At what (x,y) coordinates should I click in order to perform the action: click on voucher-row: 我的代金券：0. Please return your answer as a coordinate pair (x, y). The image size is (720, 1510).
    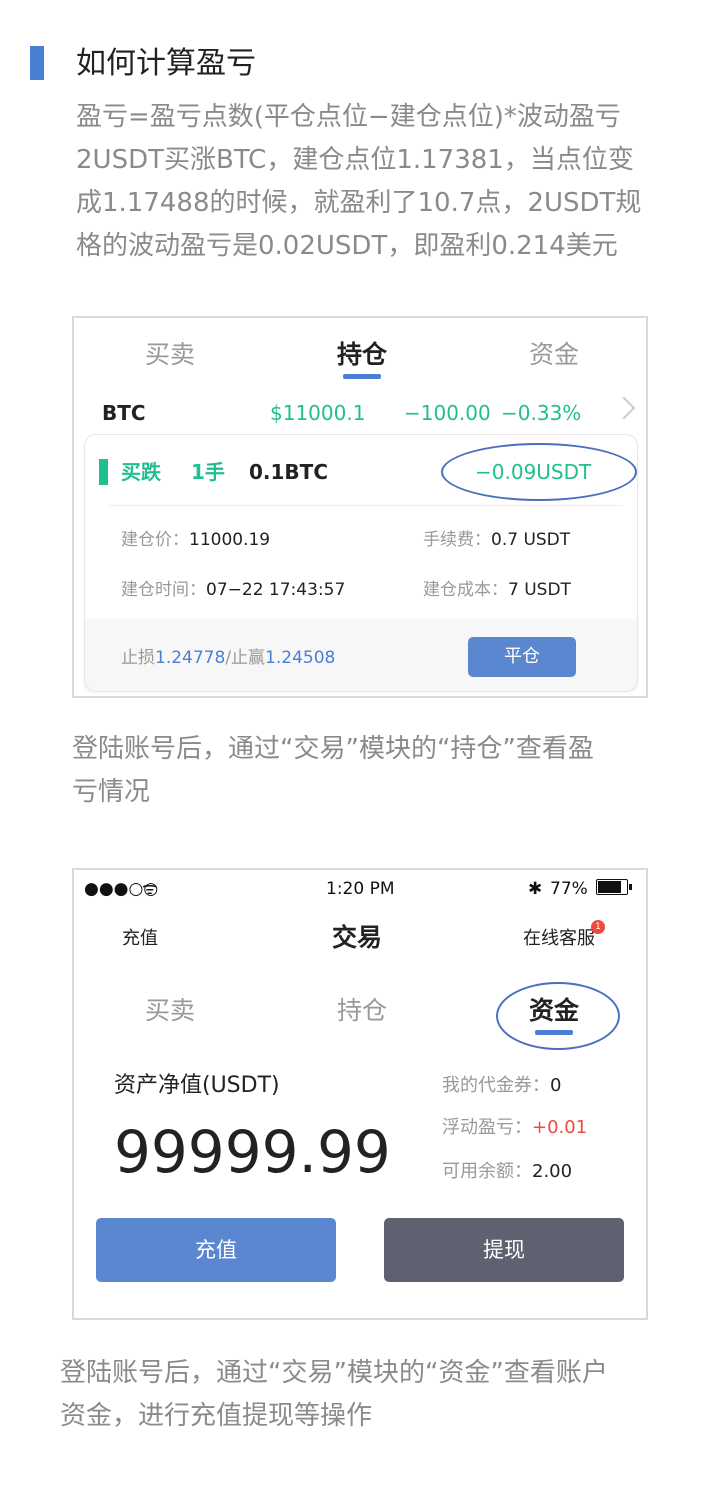
    Looking at the image, I should click on (501, 1086).